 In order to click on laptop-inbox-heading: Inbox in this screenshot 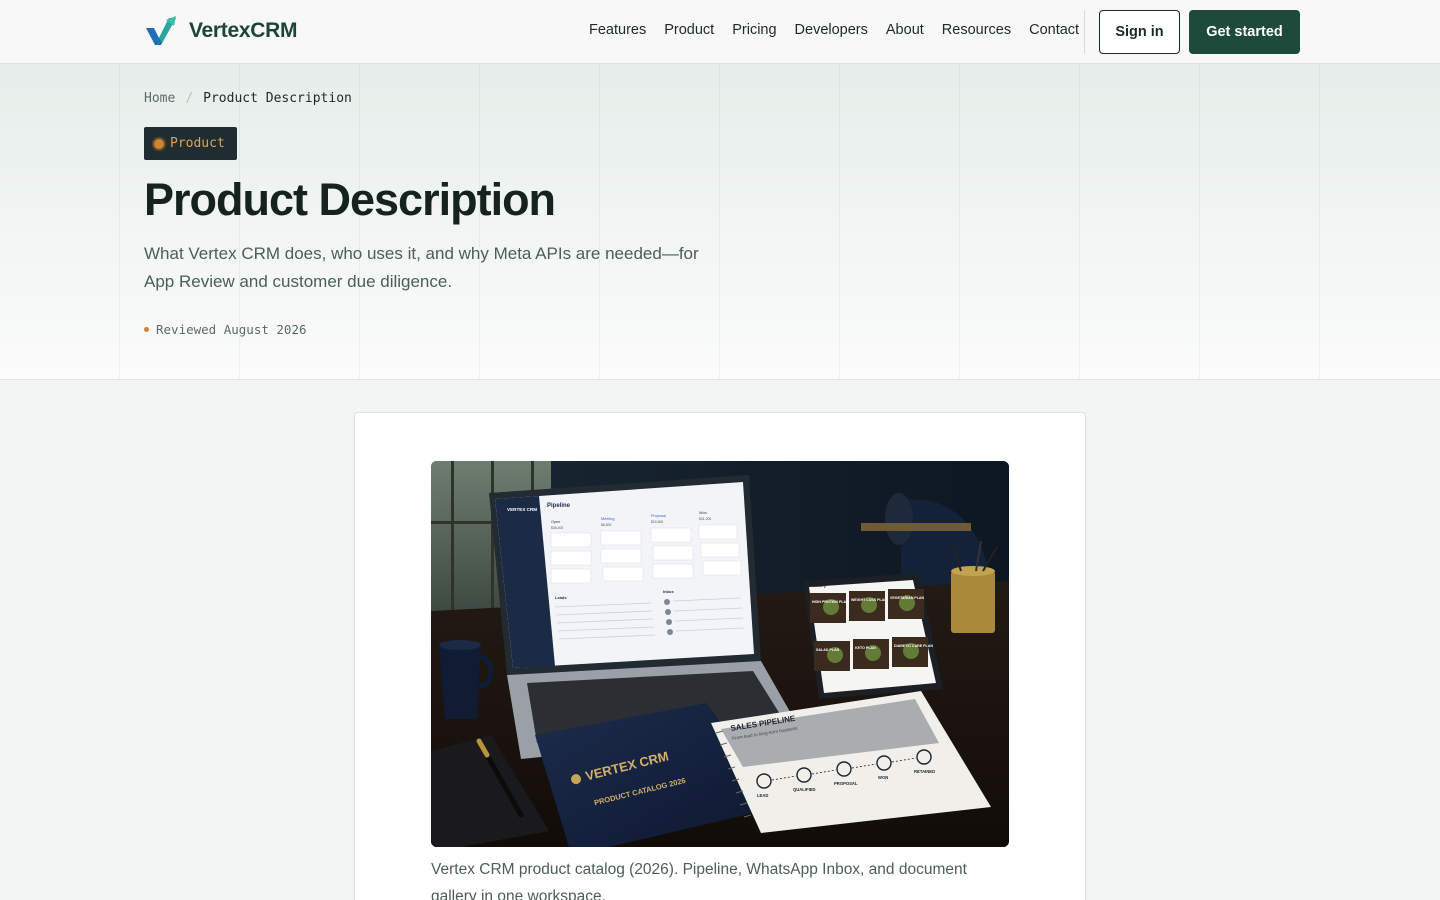, I will do `click(668, 591)`.